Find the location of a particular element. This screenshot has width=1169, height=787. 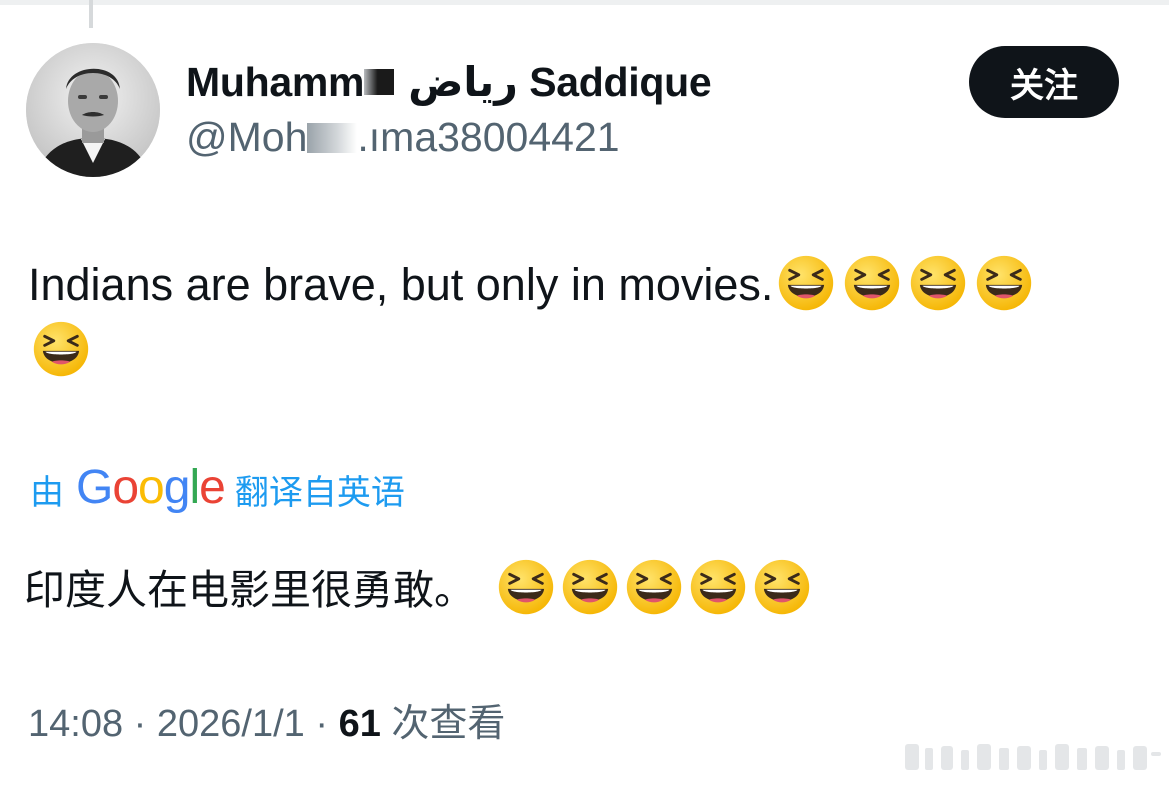

emoji-group is located at coordinates (643, 587).